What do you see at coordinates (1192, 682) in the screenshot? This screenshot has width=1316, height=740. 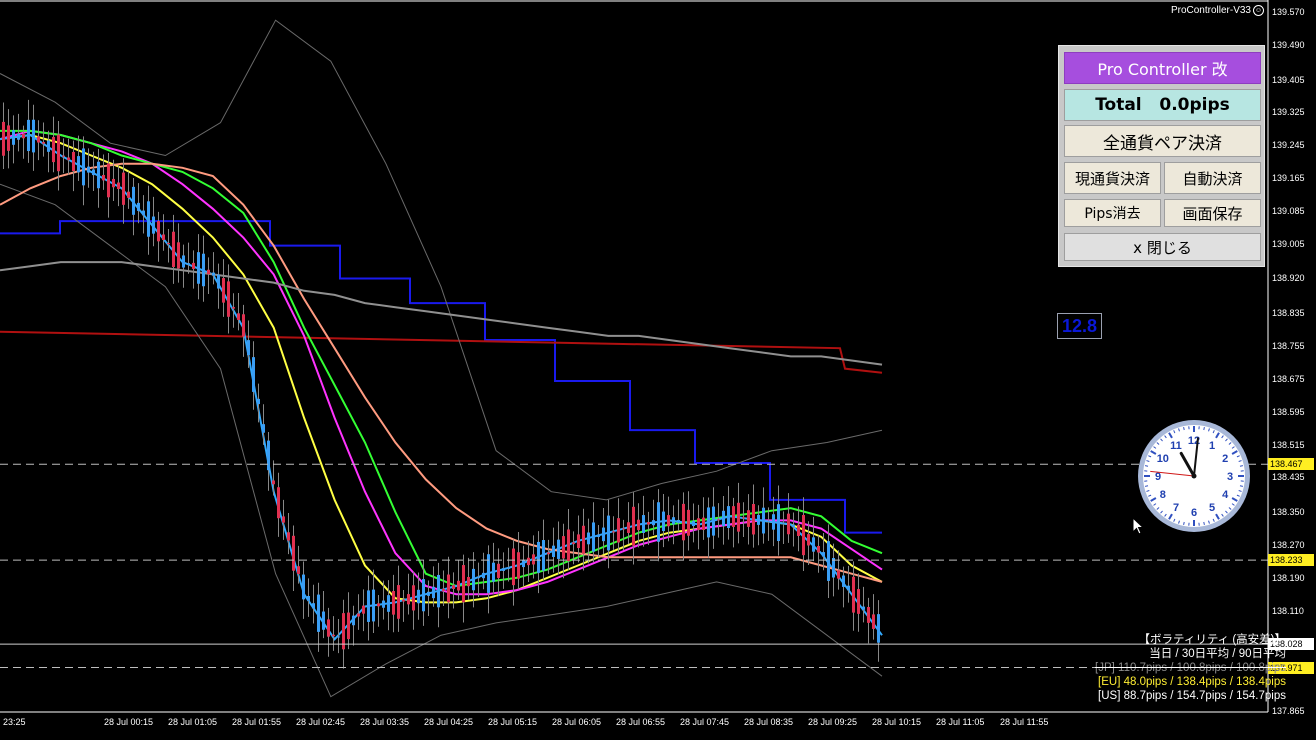 I see `volatility-eu: [EU] 48.0pips / 138.4pips / 138.4pips` at bounding box center [1192, 682].